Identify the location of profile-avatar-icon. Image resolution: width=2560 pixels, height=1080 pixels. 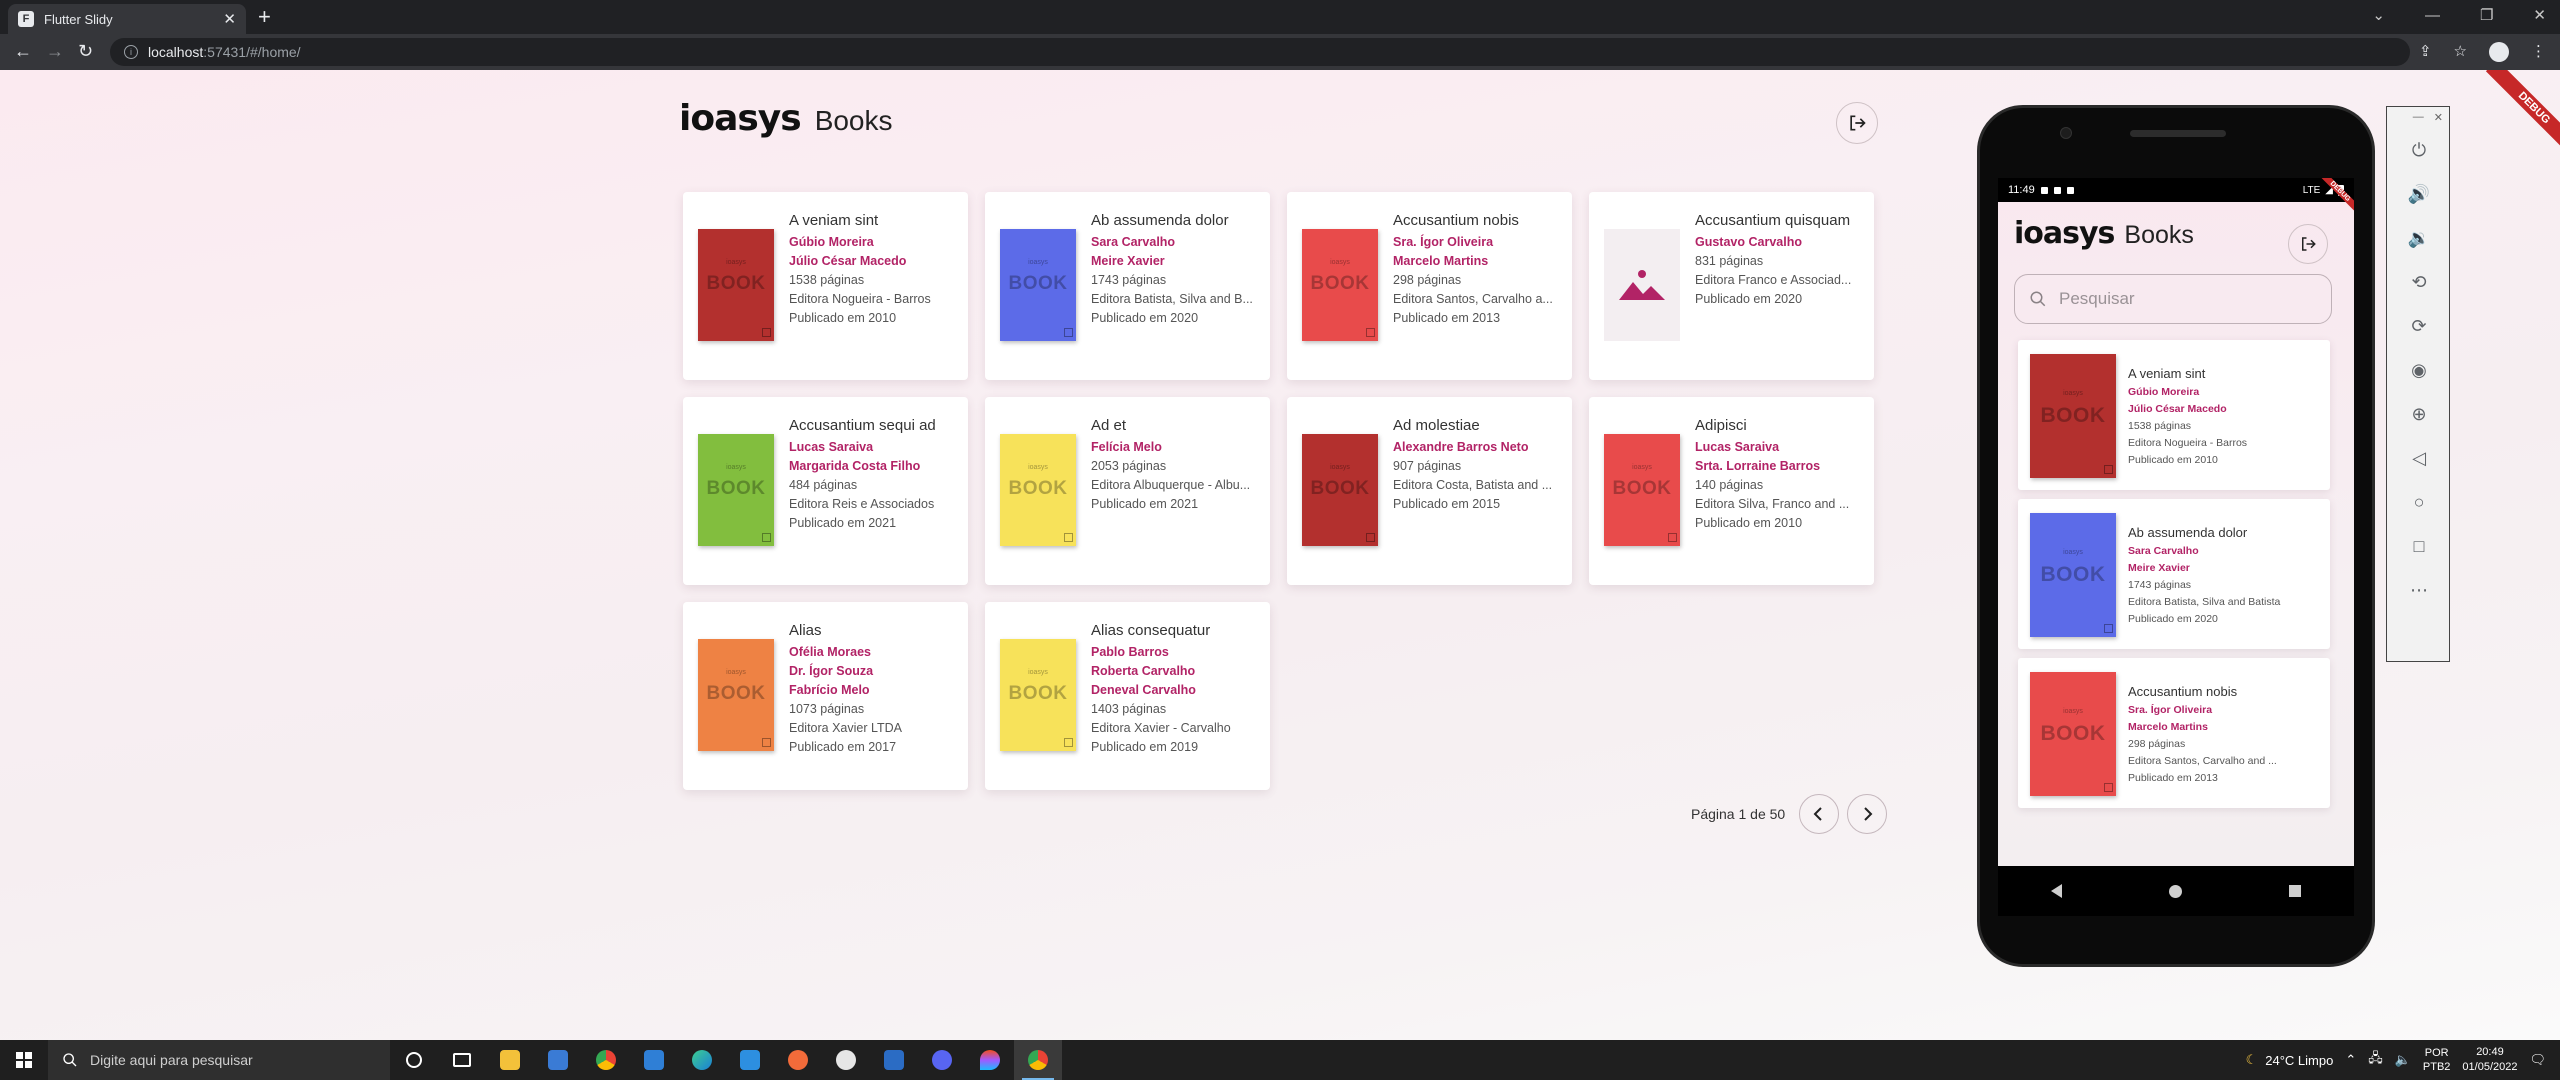
(2499, 52).